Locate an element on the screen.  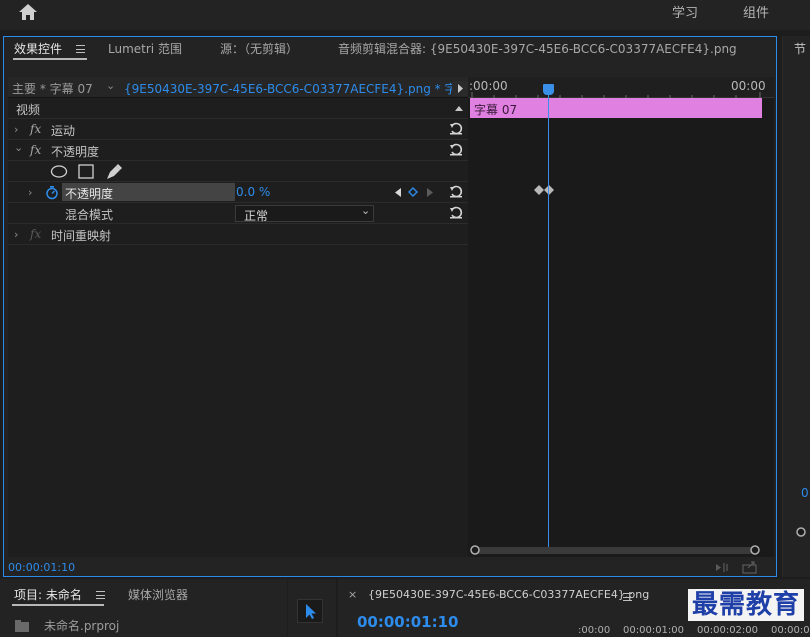
zoom-scrollbar is located at coordinates (615, 550).